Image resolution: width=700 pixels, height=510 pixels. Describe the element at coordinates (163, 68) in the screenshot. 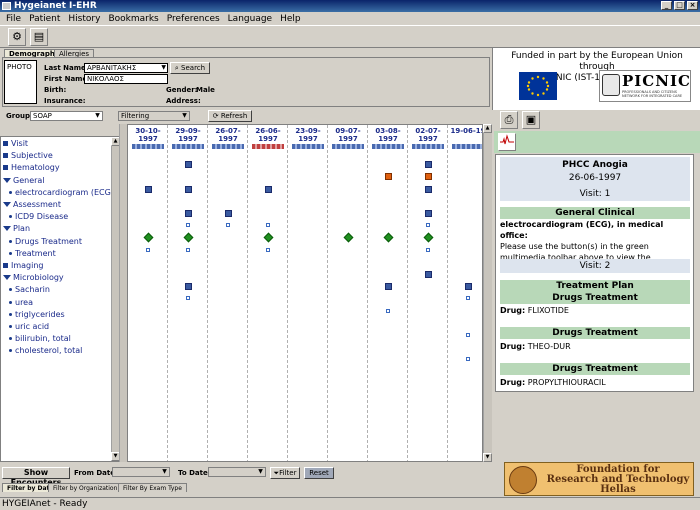

I see `chevron-down-icon: ▼` at that location.